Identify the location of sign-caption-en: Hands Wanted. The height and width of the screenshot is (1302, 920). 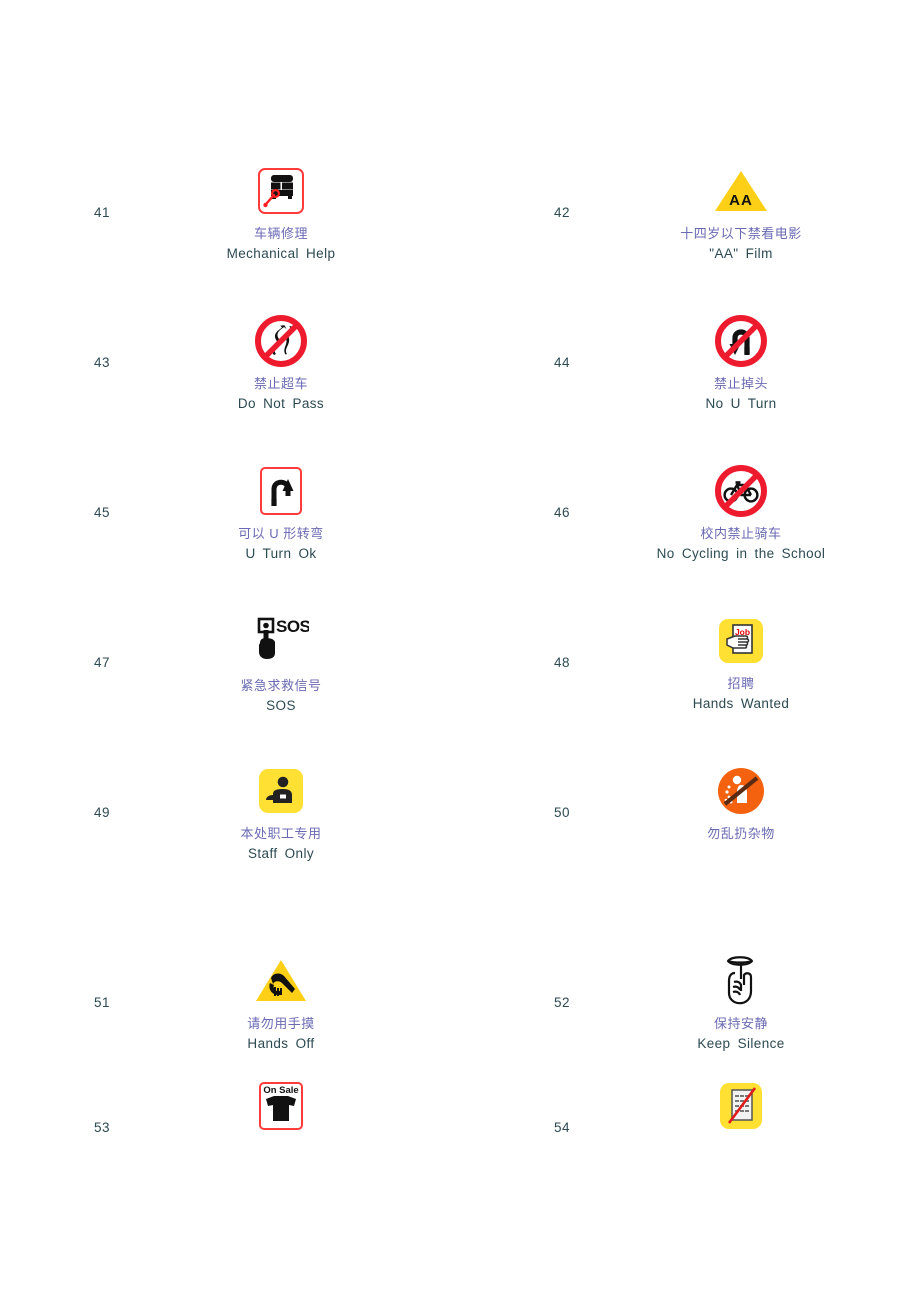
(741, 703).